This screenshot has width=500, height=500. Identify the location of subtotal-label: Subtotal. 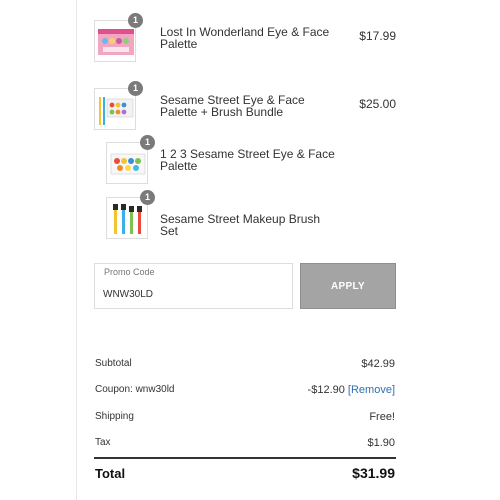
(113, 363).